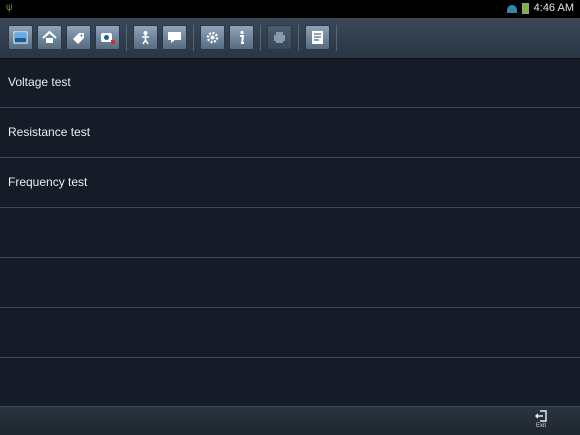 The height and width of the screenshot is (435, 580). What do you see at coordinates (553, 8) in the screenshot?
I see `status-time: 4:46 AM` at bounding box center [553, 8].